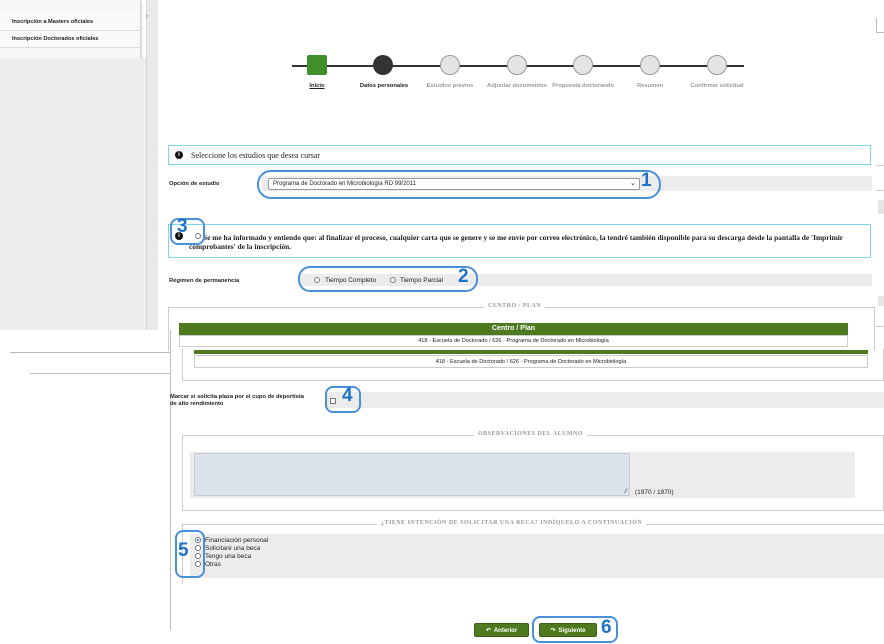 The image size is (884, 644). Describe the element at coordinates (384, 86) in the screenshot. I see `step-label-datos: Datos personales` at that location.